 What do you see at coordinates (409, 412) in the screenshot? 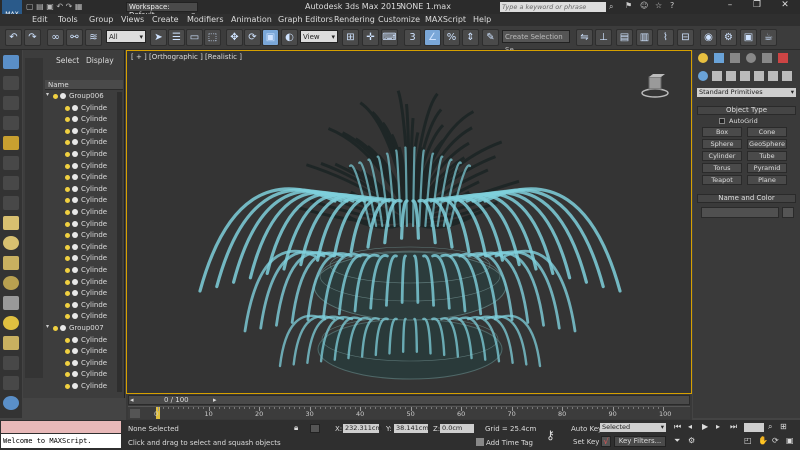
I see `track-bar: 0 10 20 30 40 50 60 70 80 90 100` at bounding box center [409, 412].